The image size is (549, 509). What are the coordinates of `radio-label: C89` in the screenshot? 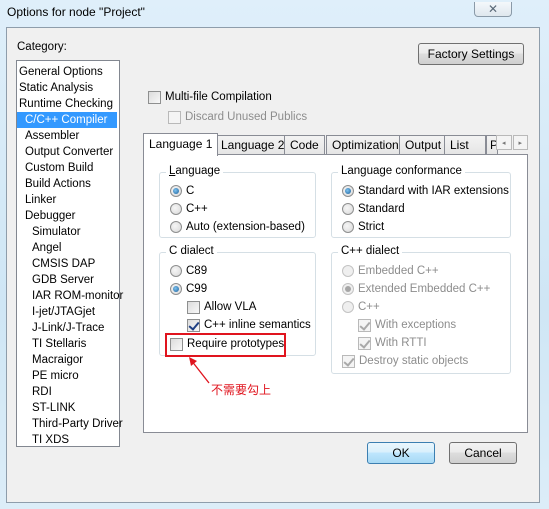 It's located at (197, 271).